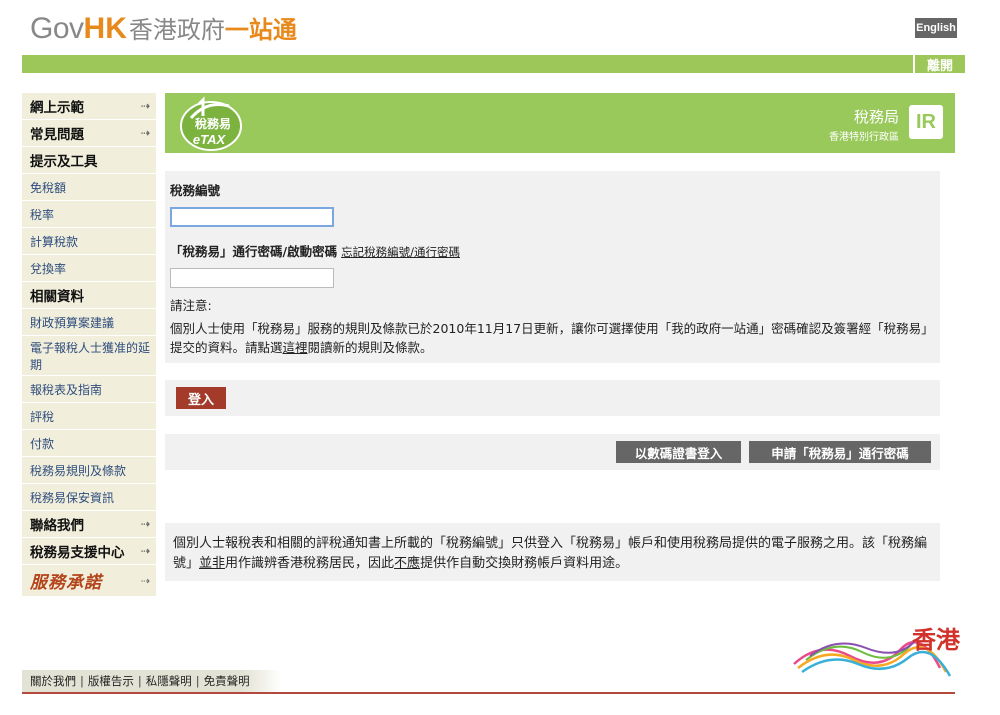 The width and height of the screenshot is (1000, 715). What do you see at coordinates (195, 190) in the screenshot?
I see `tax-file-label: 稅務編號` at bounding box center [195, 190].